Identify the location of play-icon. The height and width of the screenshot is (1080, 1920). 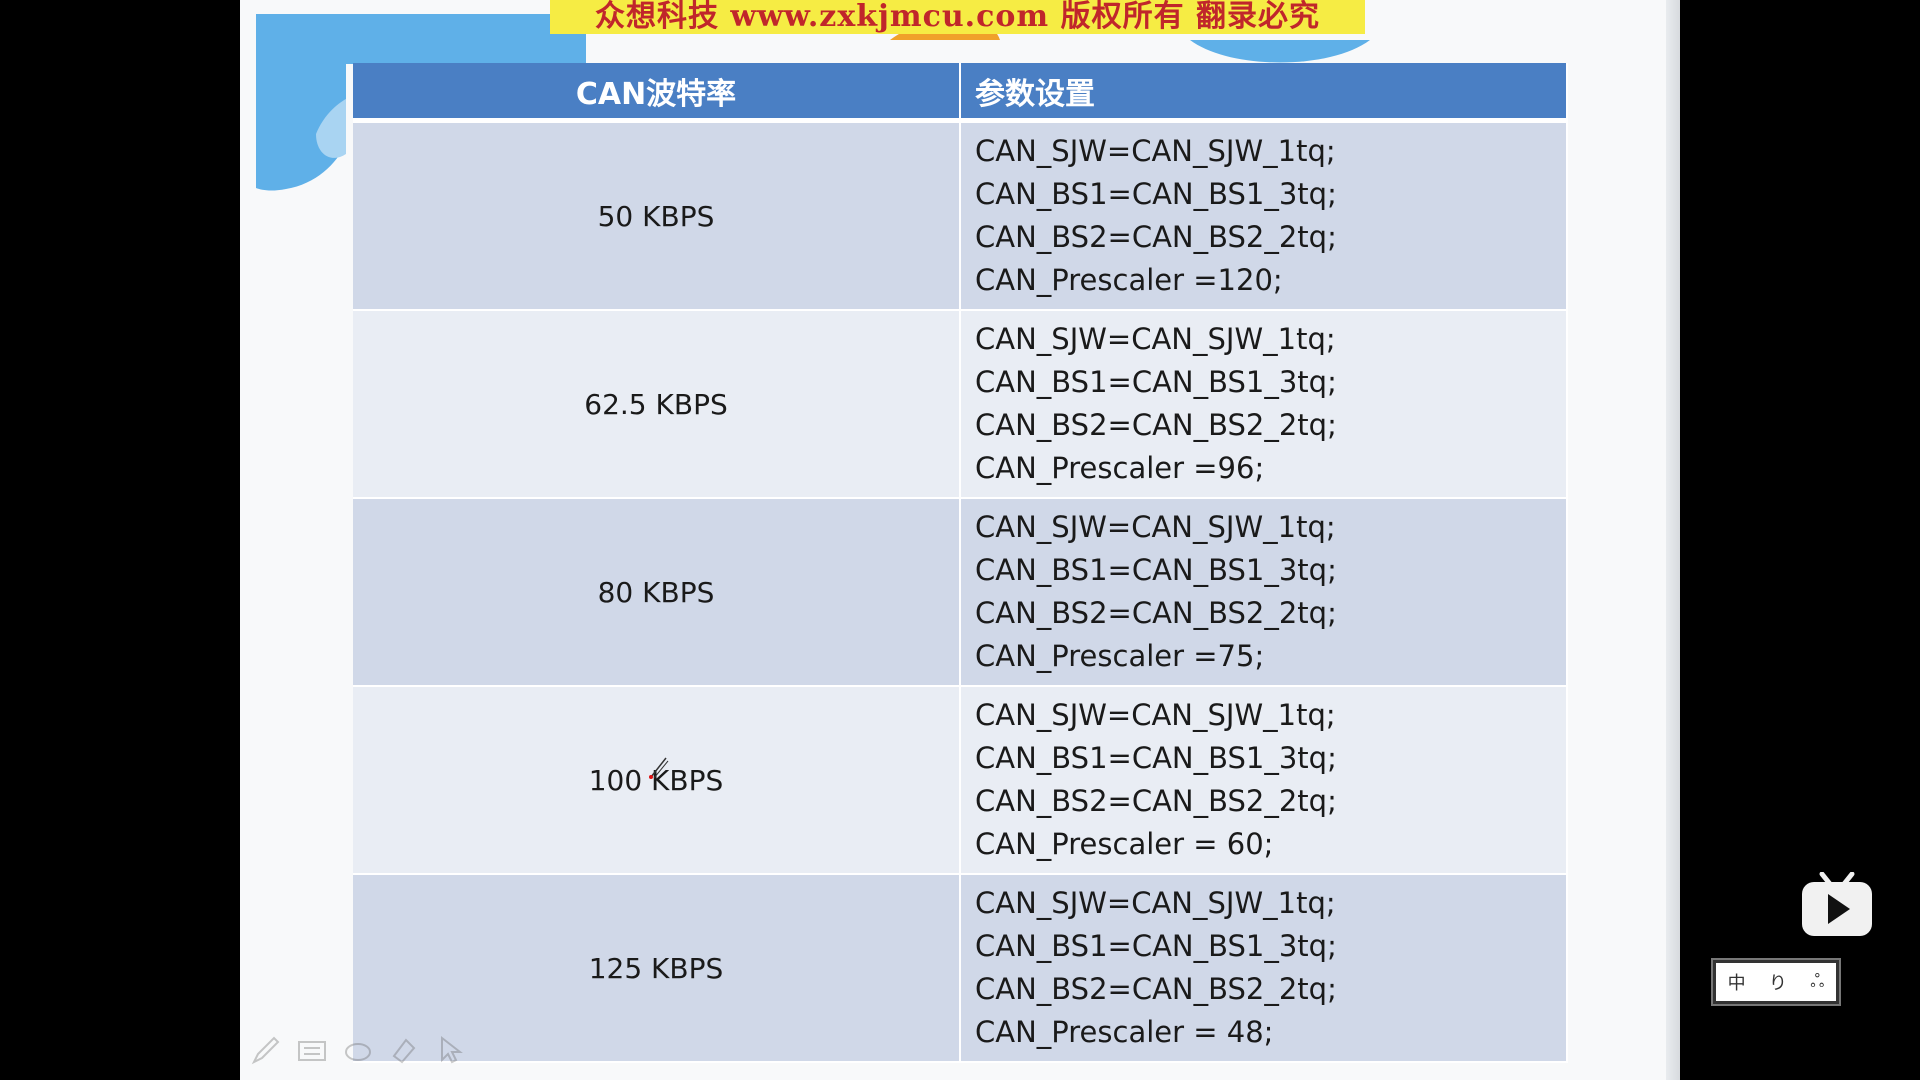
(1837, 905).